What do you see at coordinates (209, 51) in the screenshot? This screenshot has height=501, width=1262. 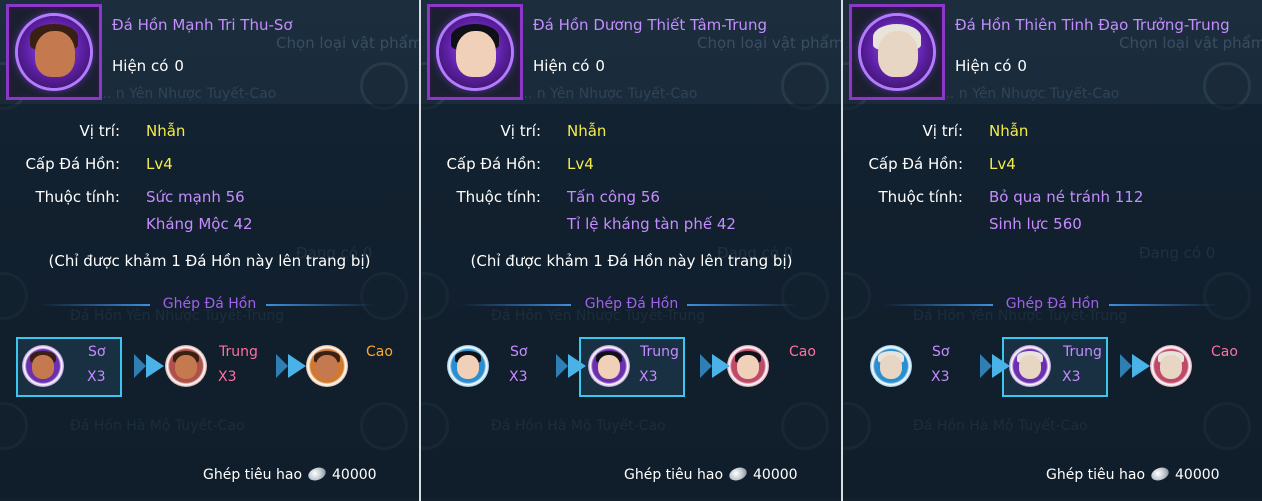 I see `item-header: Đá Hồn Mạnh Tri Thu-Sơ Hiện có 0` at bounding box center [209, 51].